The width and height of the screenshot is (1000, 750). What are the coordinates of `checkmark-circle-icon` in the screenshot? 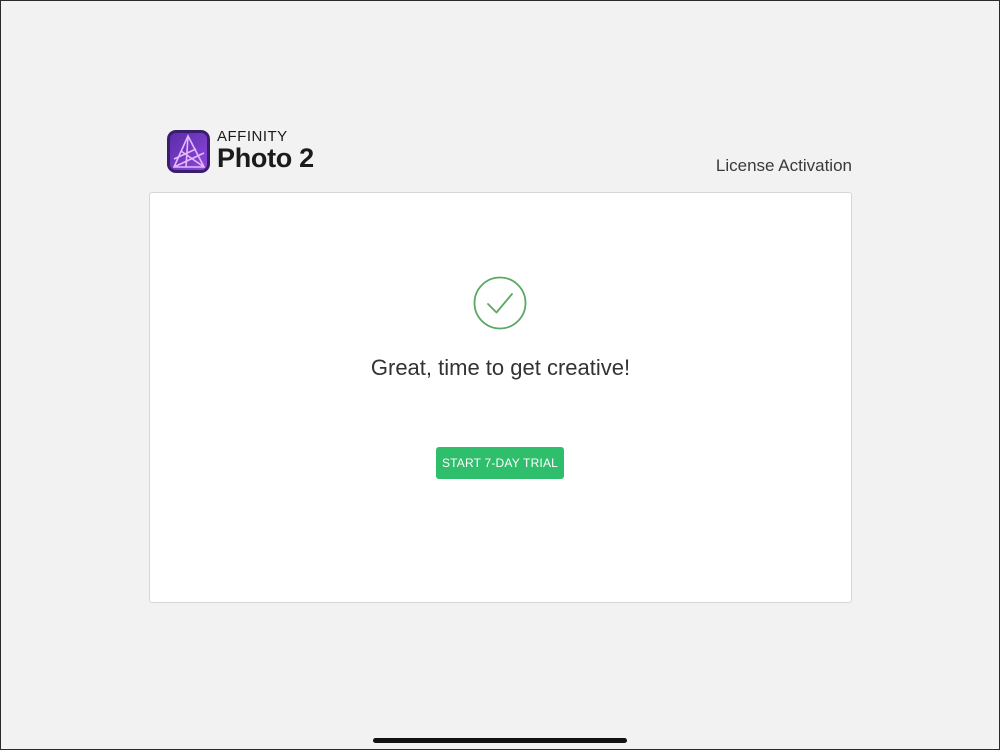 It's located at (500, 303).